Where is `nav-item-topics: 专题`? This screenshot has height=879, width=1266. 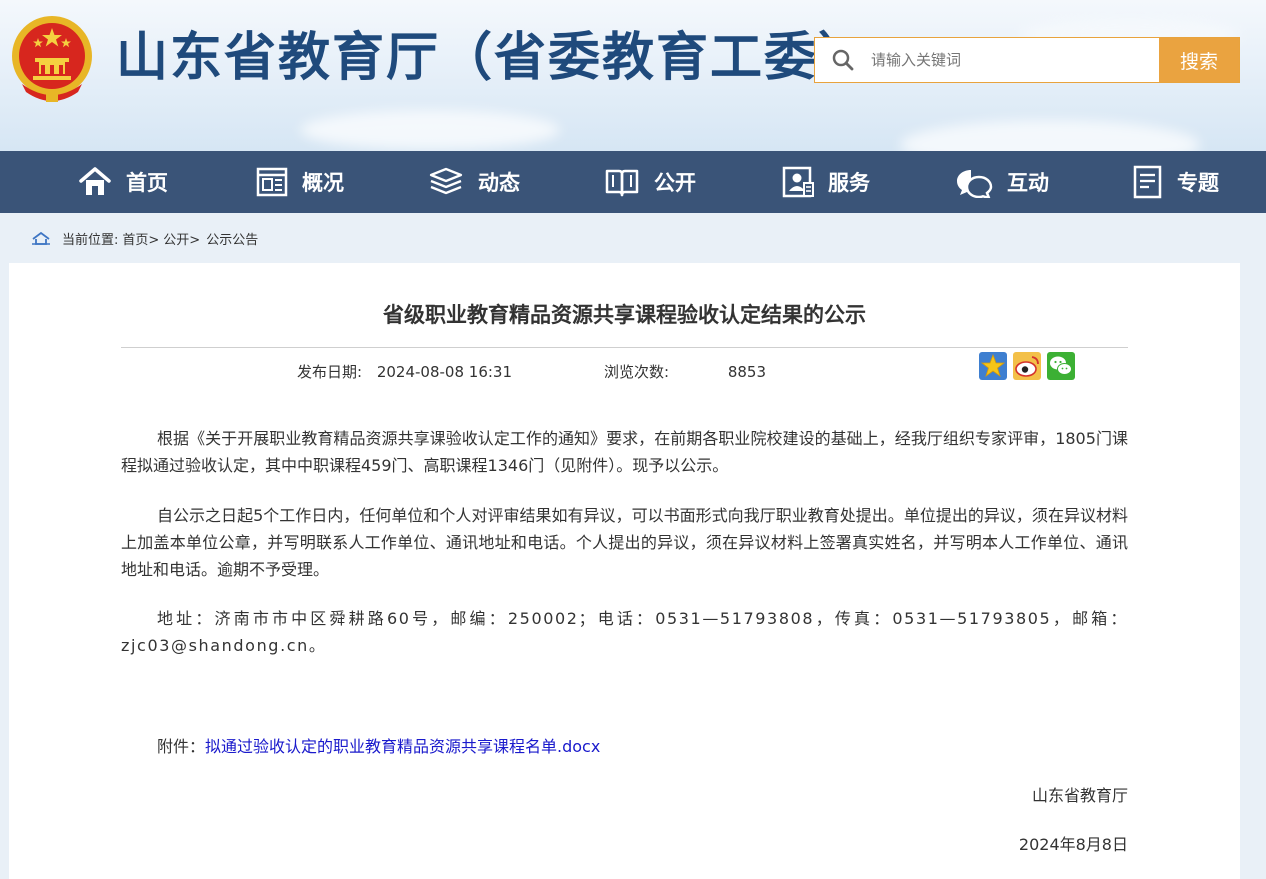
nav-item-topics: 专题 is located at coordinates (1176, 182).